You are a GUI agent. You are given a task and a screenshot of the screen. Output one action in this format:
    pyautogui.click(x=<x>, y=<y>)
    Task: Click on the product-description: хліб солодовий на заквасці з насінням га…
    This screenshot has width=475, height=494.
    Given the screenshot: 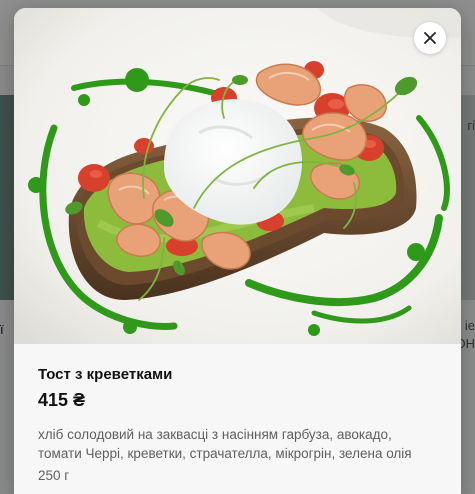 What is the action you would take?
    pyautogui.click(x=225, y=444)
    